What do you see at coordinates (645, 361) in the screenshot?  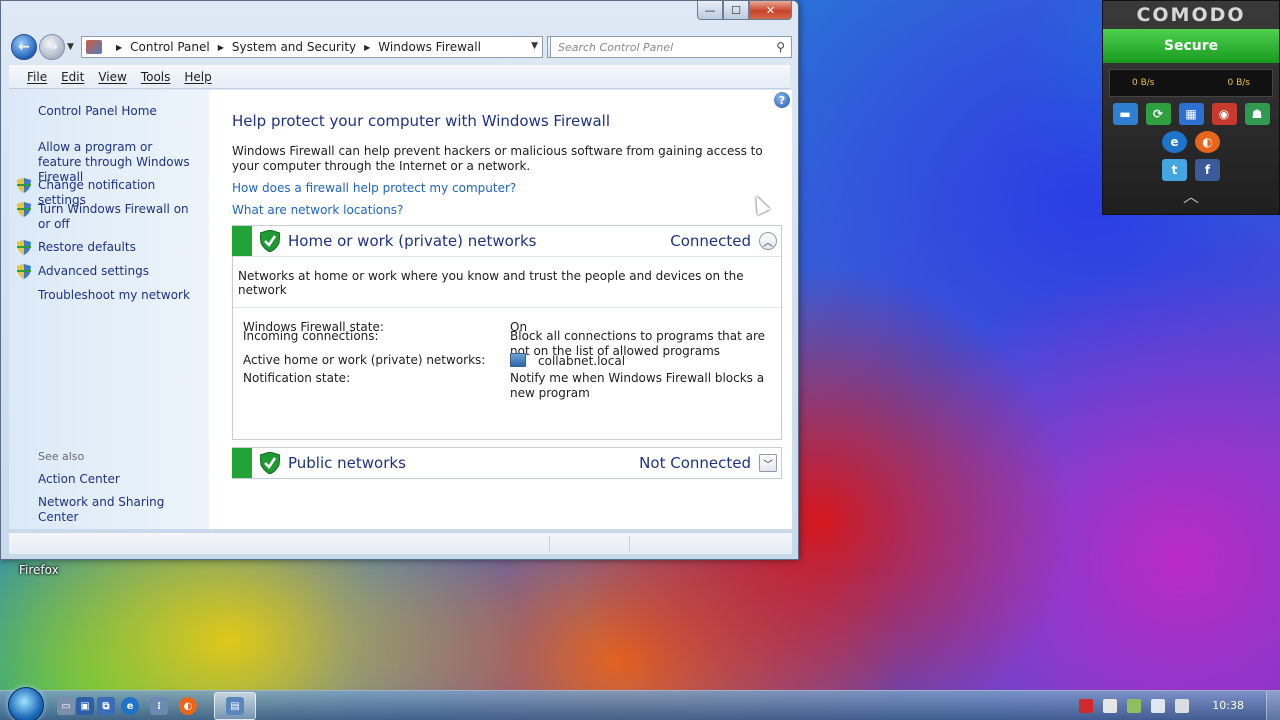 I see `detail-value-network: collabnet.local` at bounding box center [645, 361].